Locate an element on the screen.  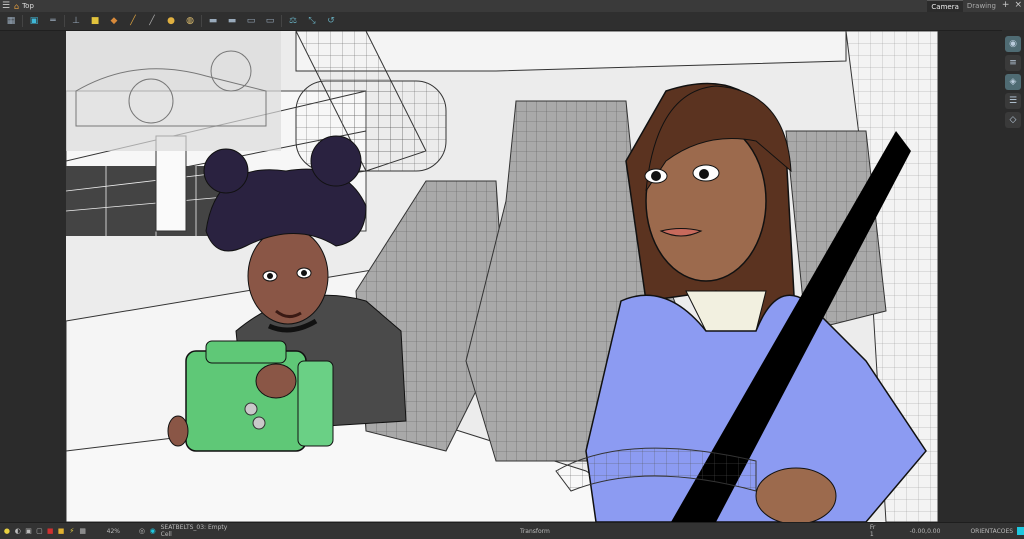
current-tool: Transform is located at coordinates (535, 531).